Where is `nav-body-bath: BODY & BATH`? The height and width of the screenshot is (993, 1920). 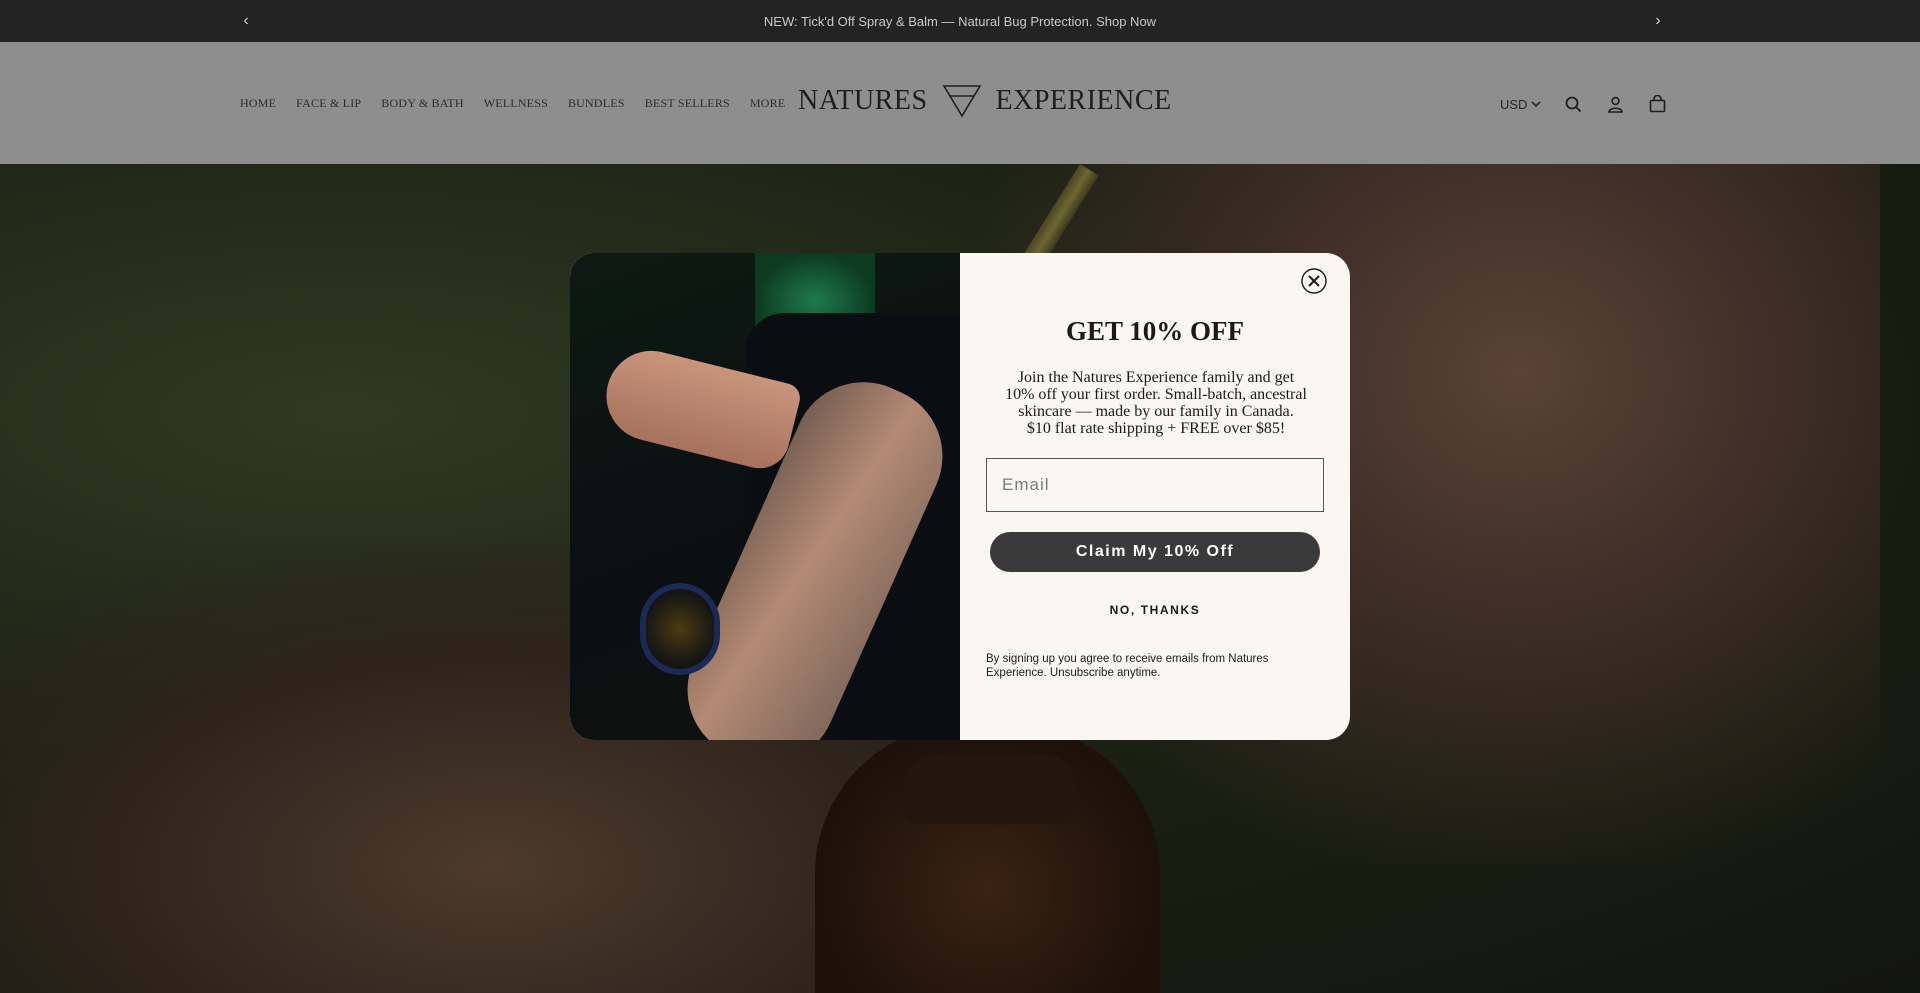
nav-body-bath: BODY & BATH is located at coordinates (422, 103).